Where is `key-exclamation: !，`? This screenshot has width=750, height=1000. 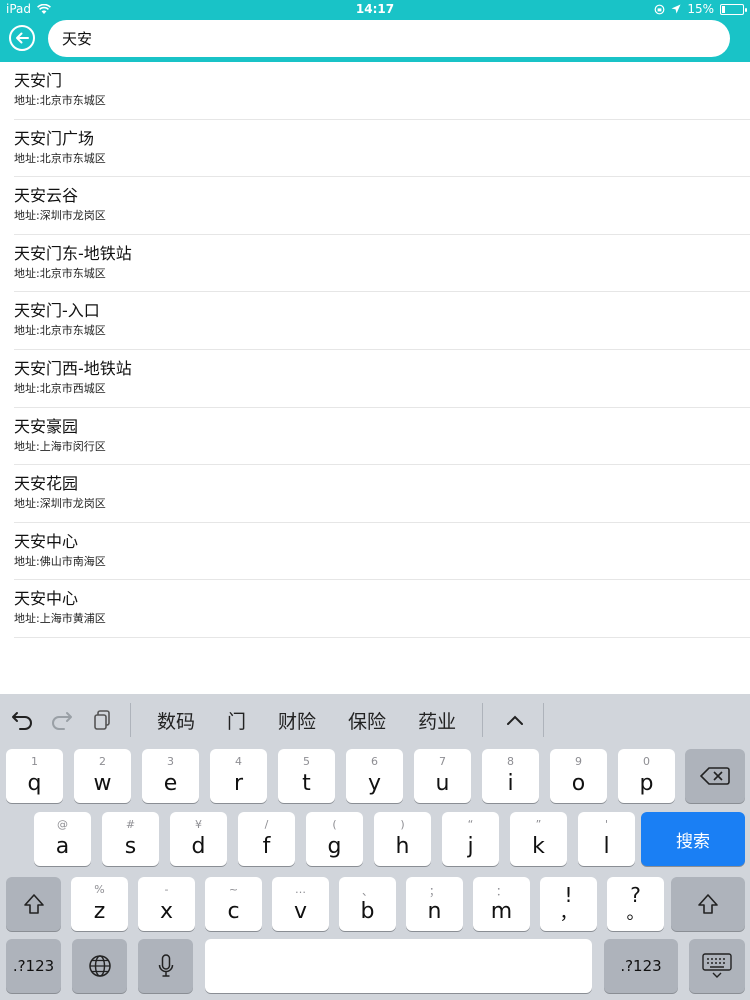
key-exclamation: !， is located at coordinates (568, 904).